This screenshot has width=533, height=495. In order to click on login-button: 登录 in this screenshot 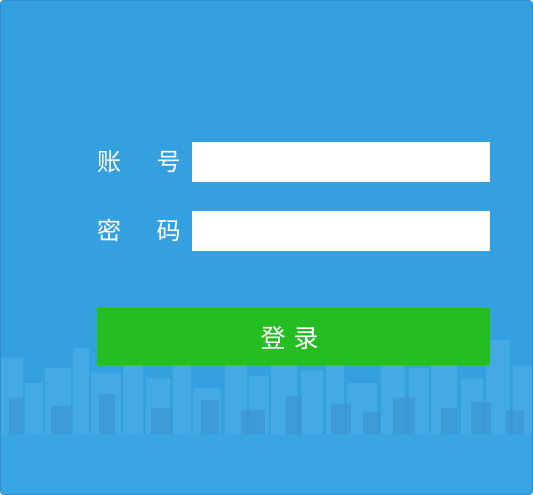, I will do `click(293, 336)`.